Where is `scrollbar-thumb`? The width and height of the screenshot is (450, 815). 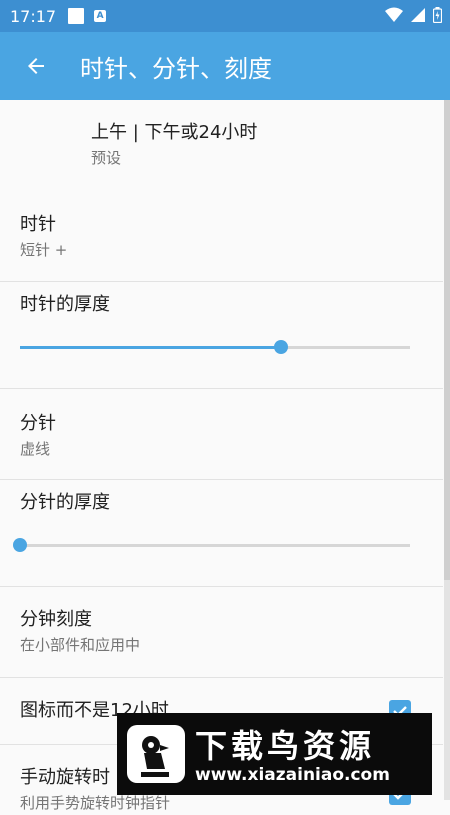 scrollbar-thumb is located at coordinates (447, 340).